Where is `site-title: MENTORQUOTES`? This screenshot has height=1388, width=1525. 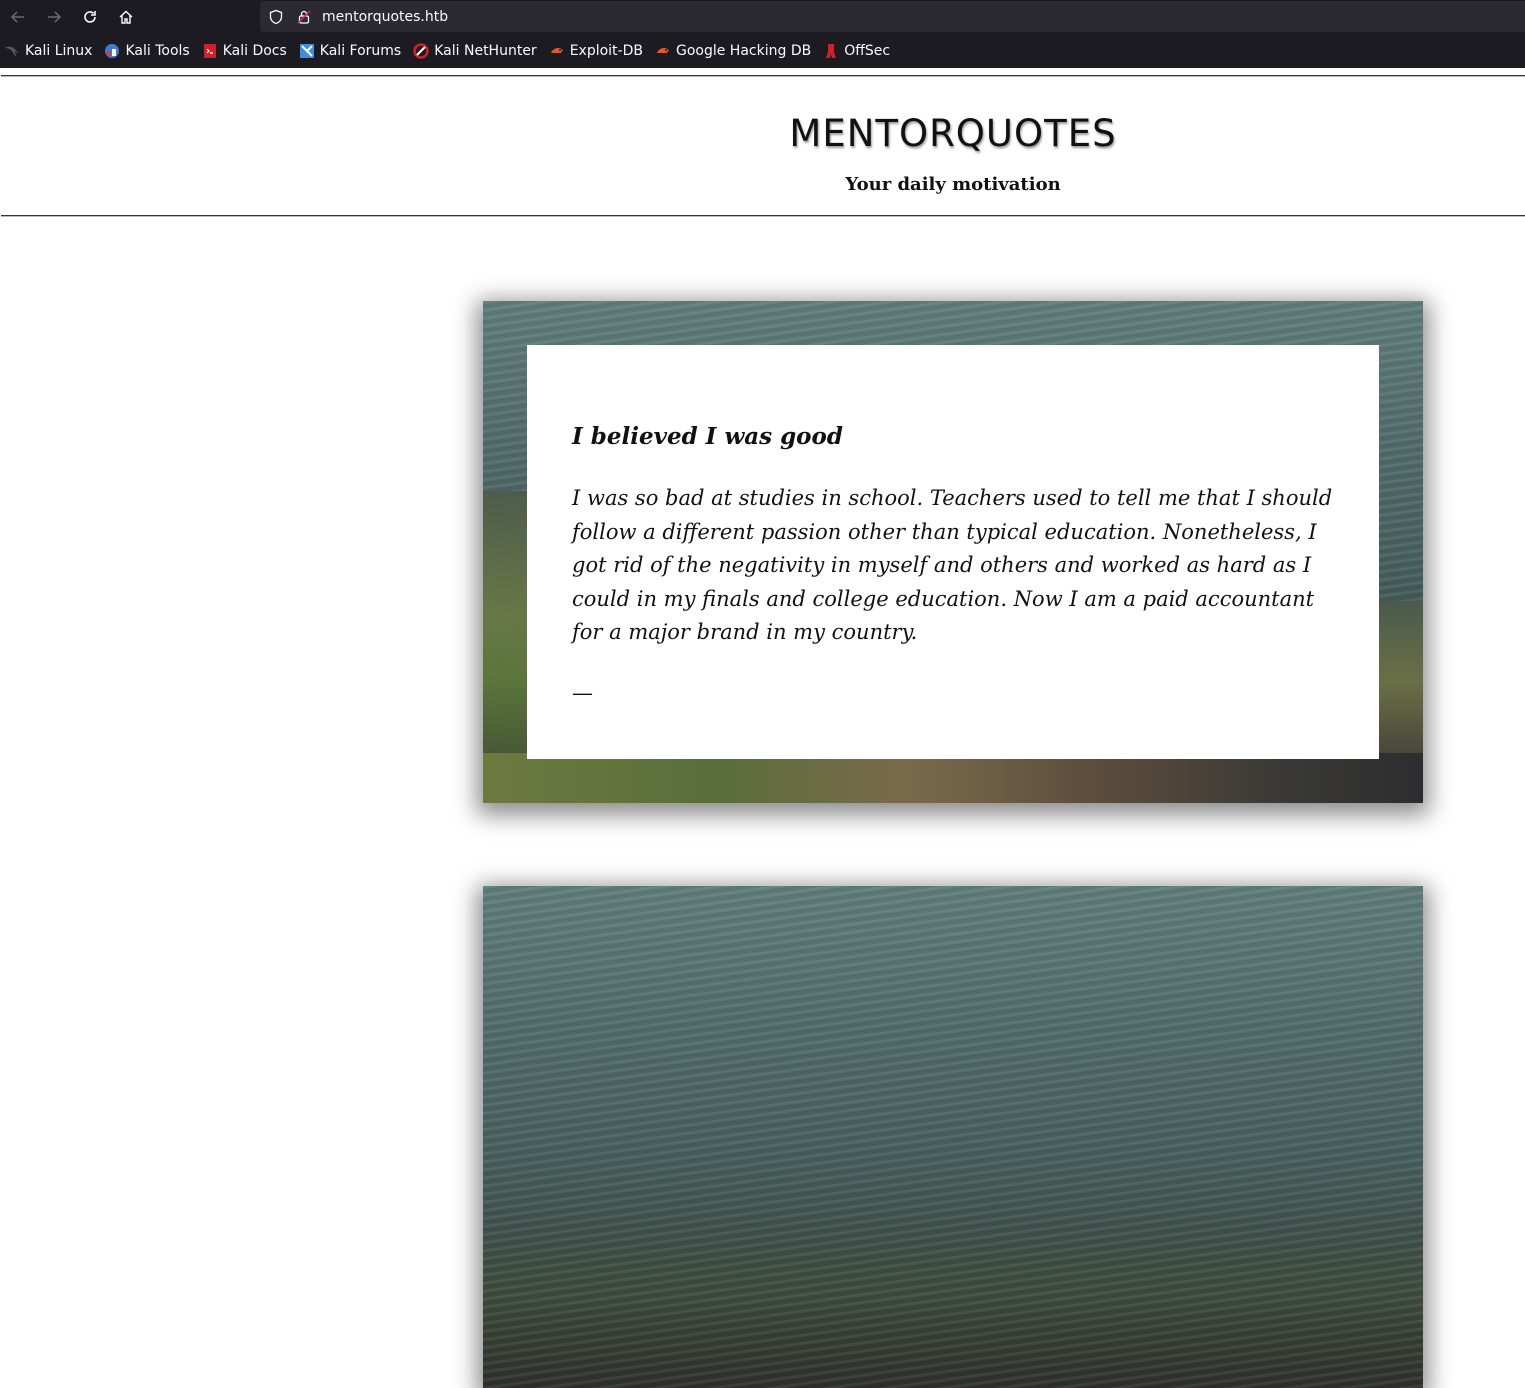
site-title: MENTORQUOTES is located at coordinates (953, 133).